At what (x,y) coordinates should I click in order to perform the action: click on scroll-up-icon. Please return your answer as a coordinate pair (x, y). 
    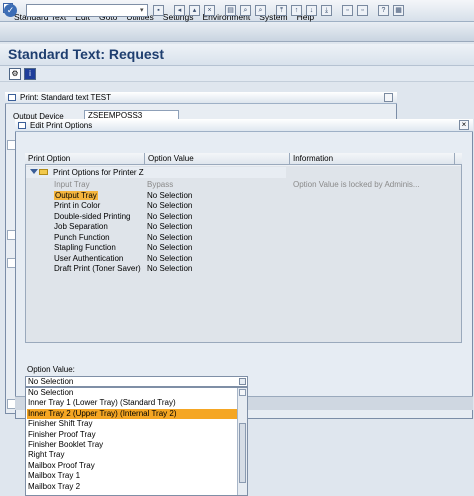
    Looking at the image, I should click on (242, 392).